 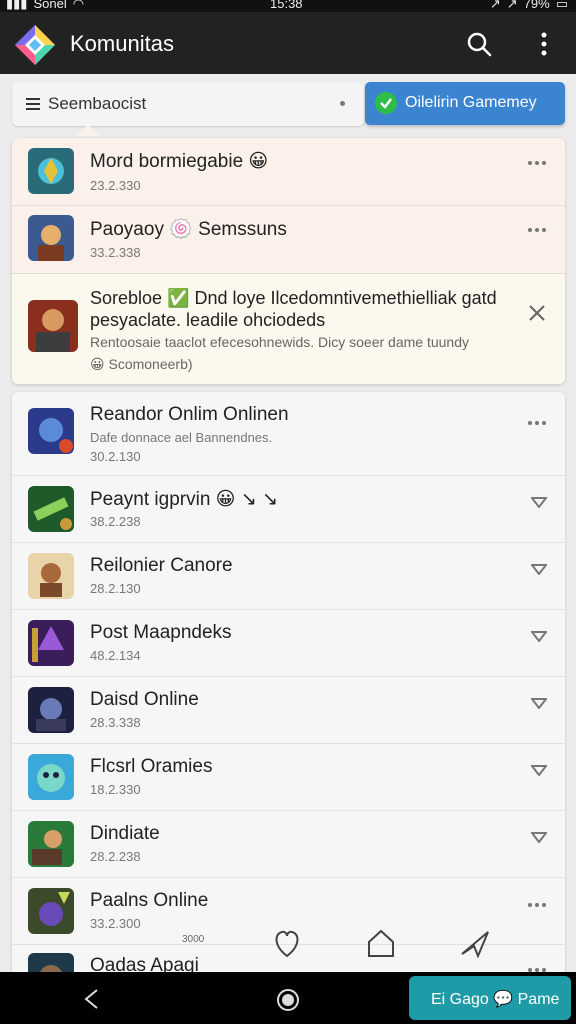 I want to click on list-item: Flcsrl Oramies 18.2.330, so click(x=288, y=777).